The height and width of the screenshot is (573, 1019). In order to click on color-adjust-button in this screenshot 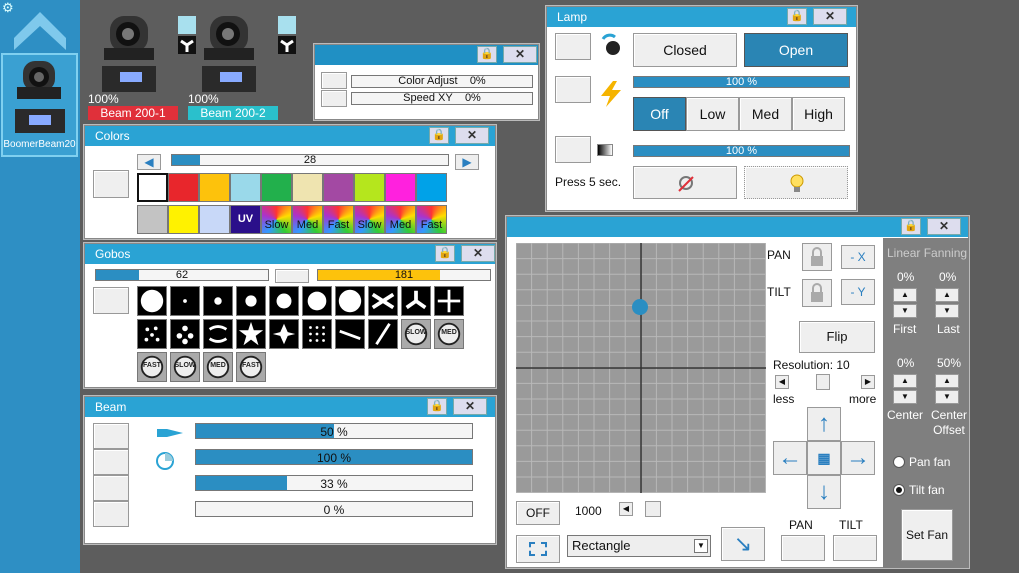, I will do `click(334, 80)`.